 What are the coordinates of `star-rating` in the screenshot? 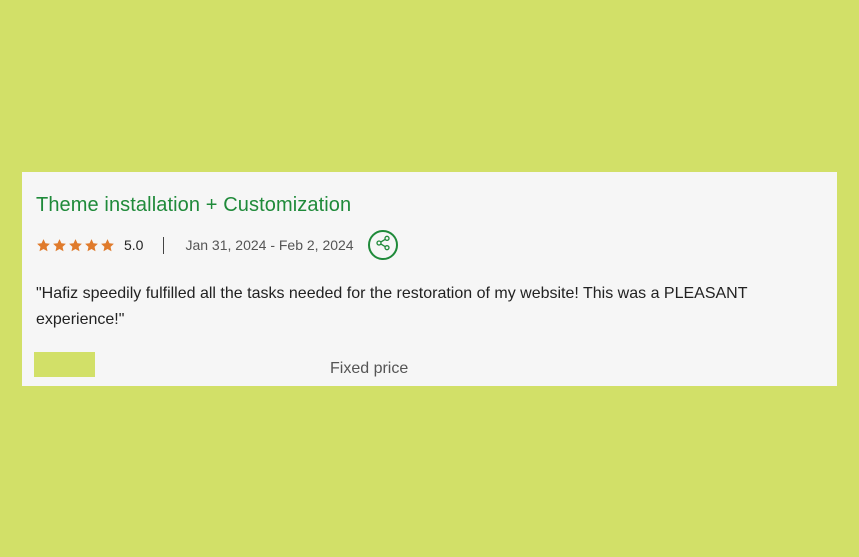 It's located at (75, 245).